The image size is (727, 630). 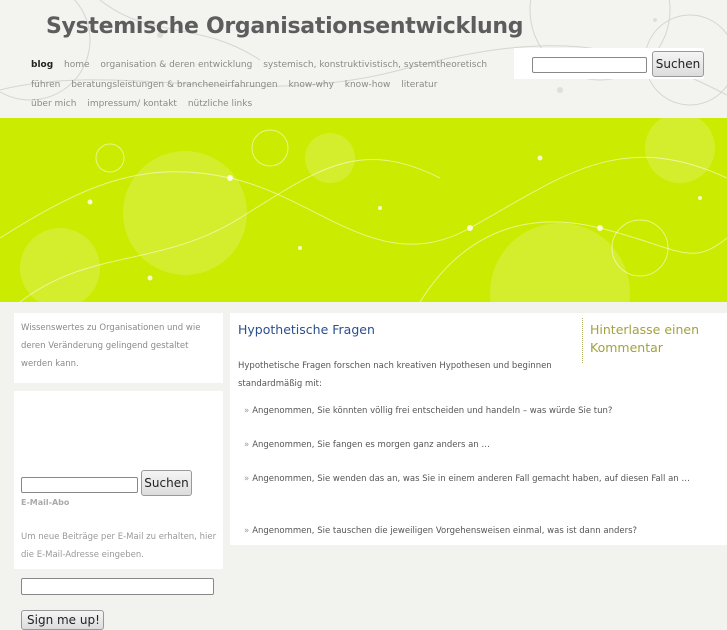 What do you see at coordinates (77, 65) in the screenshot?
I see `nav-item-home: home` at bounding box center [77, 65].